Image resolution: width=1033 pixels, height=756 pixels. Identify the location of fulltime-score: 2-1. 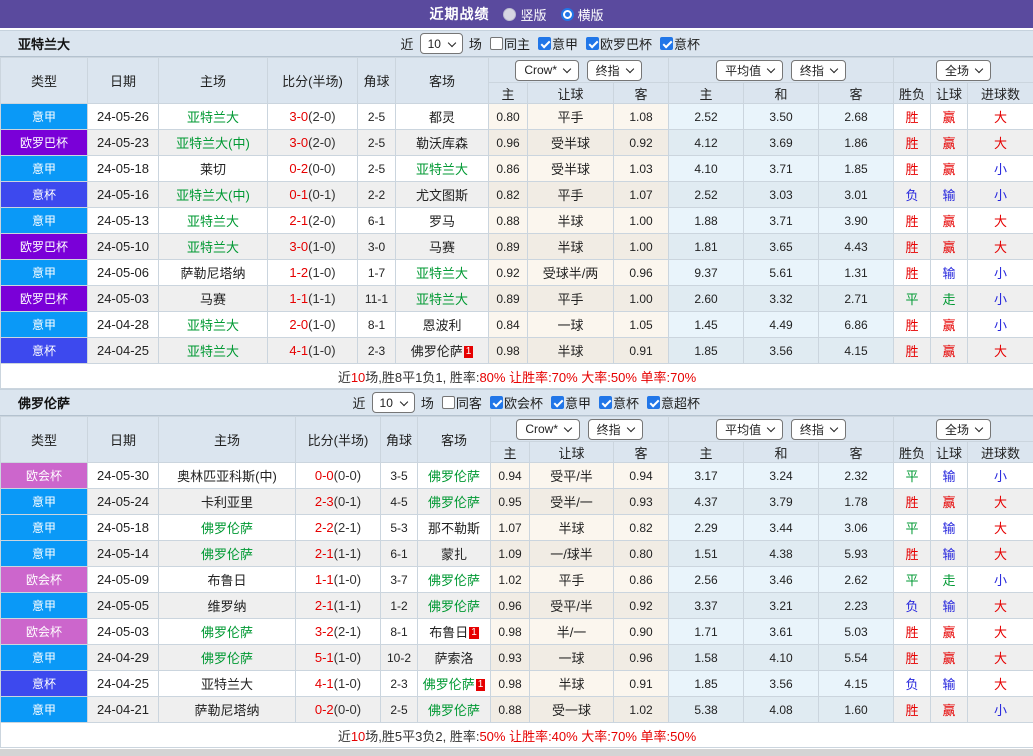
(298, 220).